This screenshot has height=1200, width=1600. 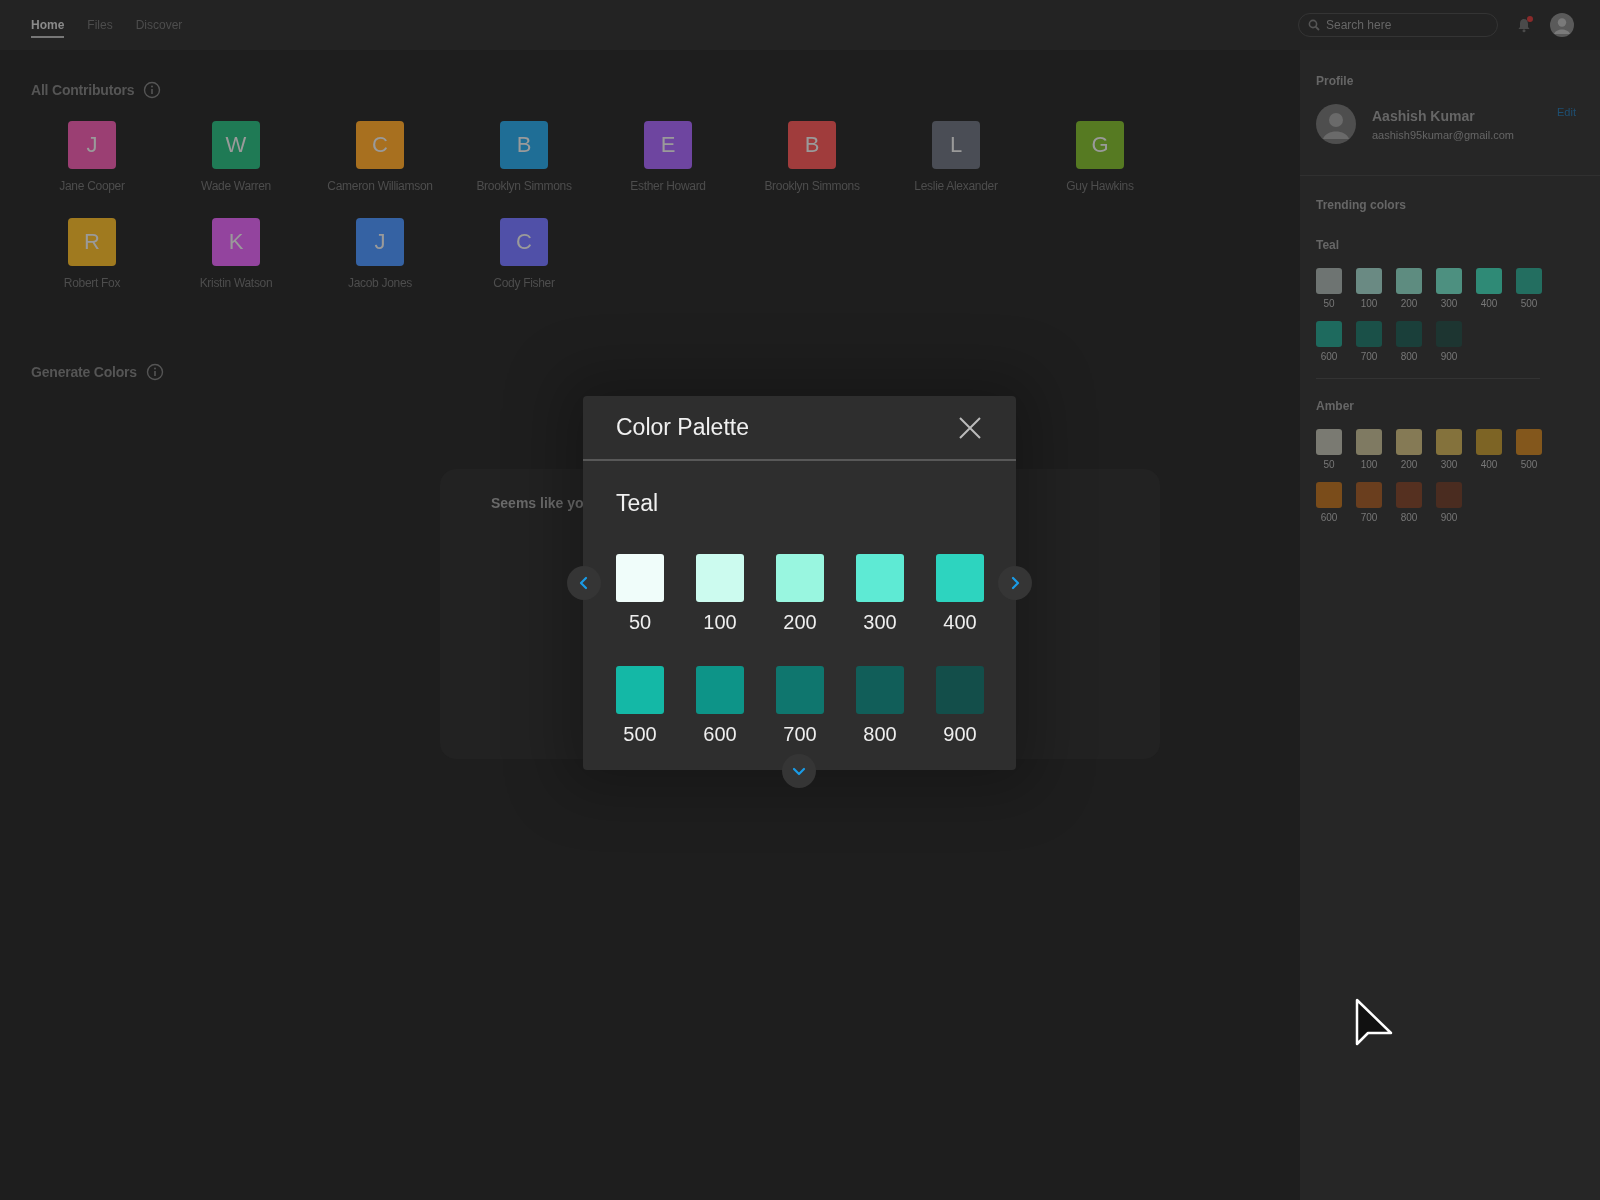 What do you see at coordinates (236, 145) in the screenshot?
I see `contributor-avatar: W` at bounding box center [236, 145].